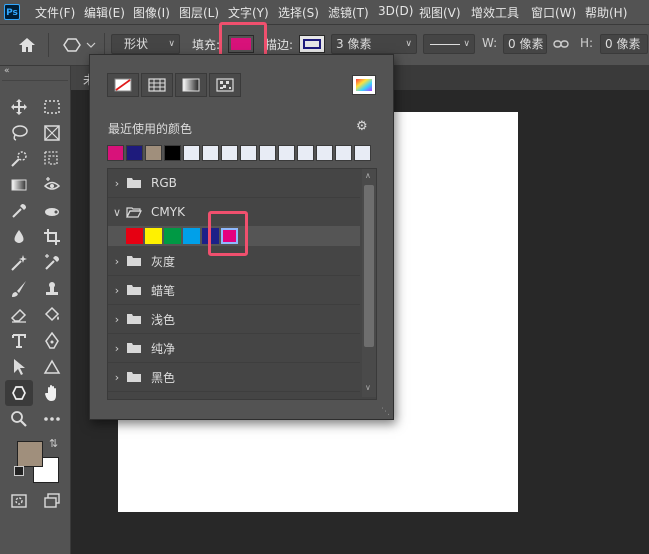 This screenshot has height=554, width=649. Describe the element at coordinates (234, 290) in the screenshot. I see `swatch-group-row: › 蜡笔` at that location.